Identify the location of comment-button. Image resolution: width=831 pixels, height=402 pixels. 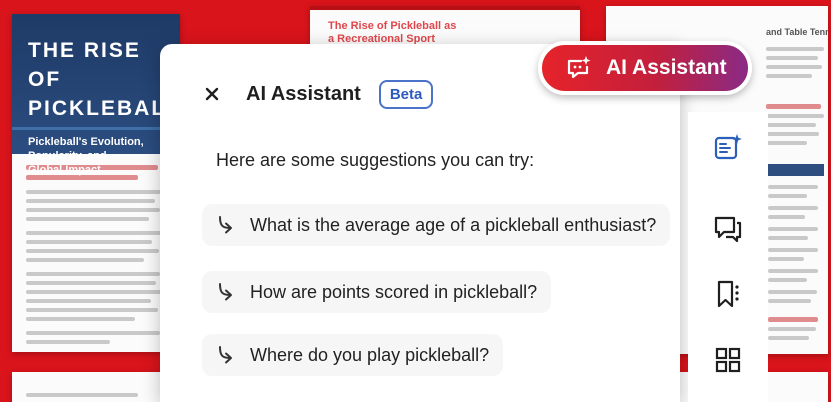
(728, 228).